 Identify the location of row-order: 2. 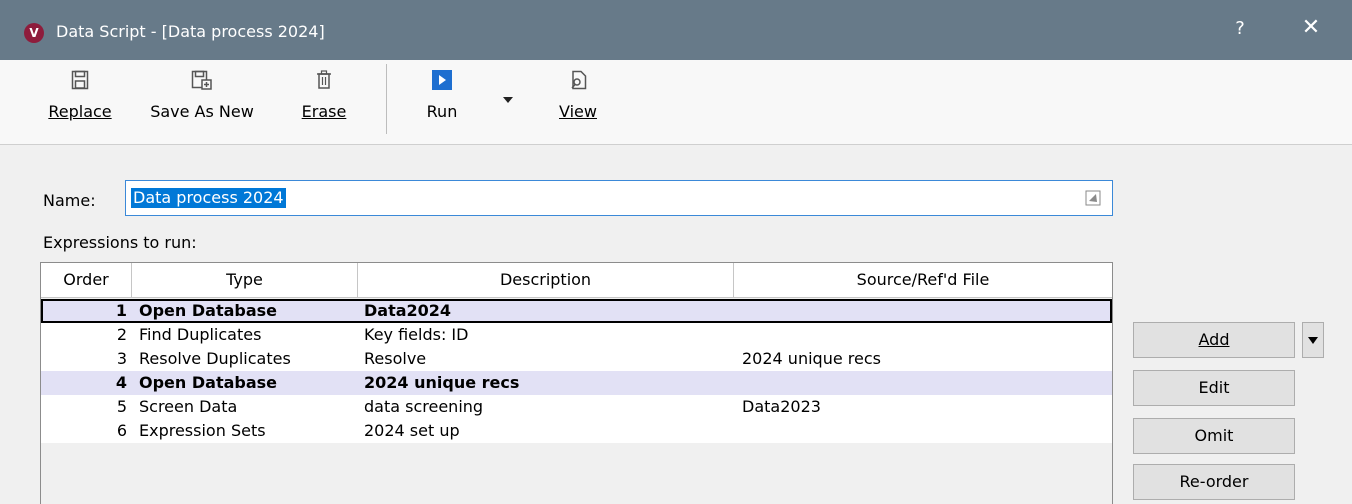
(121, 334).